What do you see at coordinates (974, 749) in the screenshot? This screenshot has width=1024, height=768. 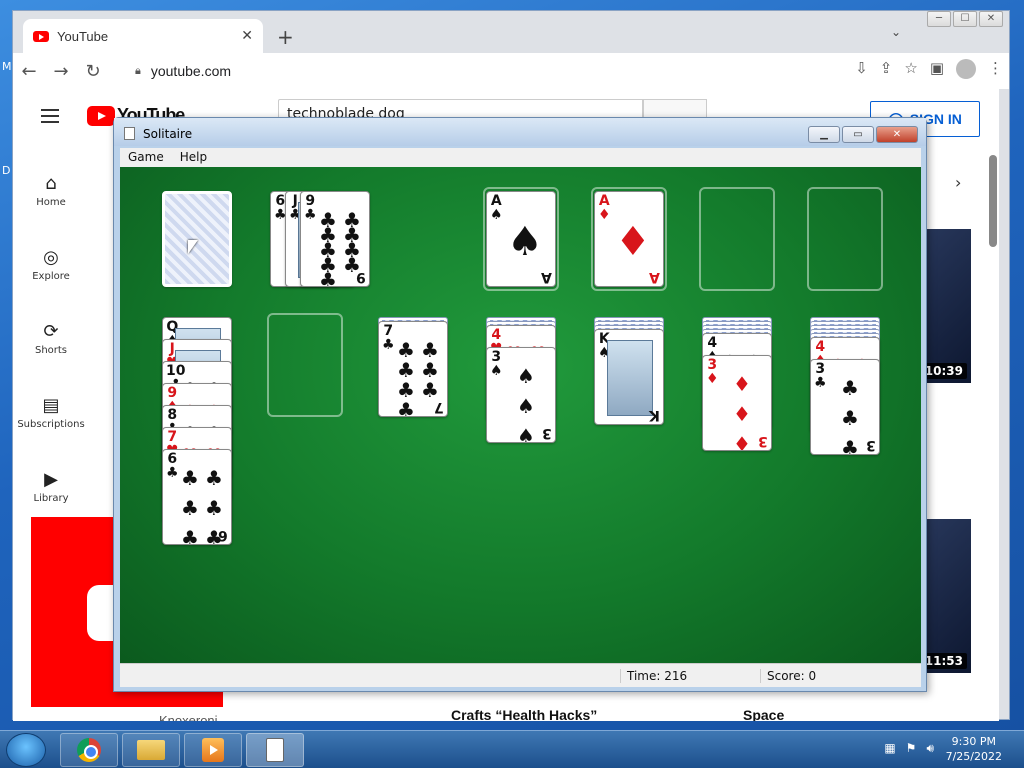 I see `system-clock: 9:30 PM 7/25/2022` at bounding box center [974, 749].